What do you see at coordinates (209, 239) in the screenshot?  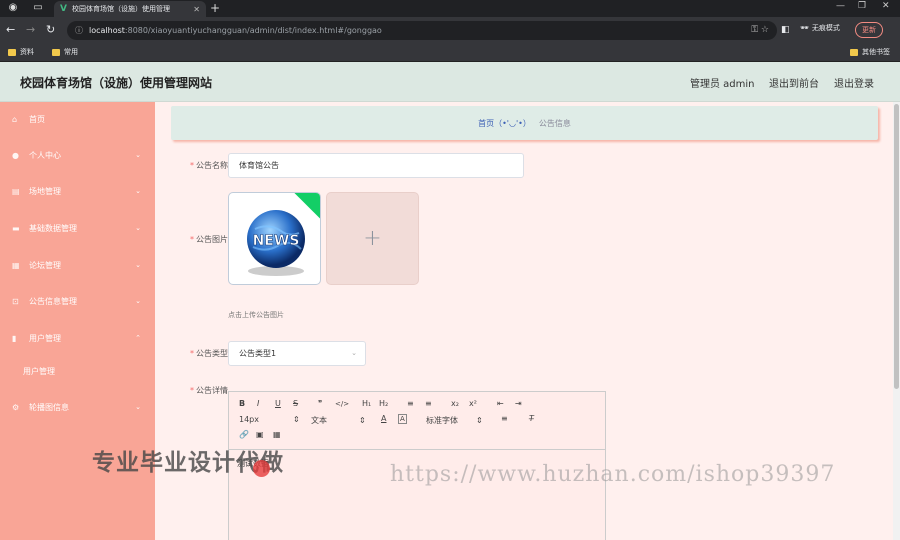 I see `image-label: * 公告图片` at bounding box center [209, 239].